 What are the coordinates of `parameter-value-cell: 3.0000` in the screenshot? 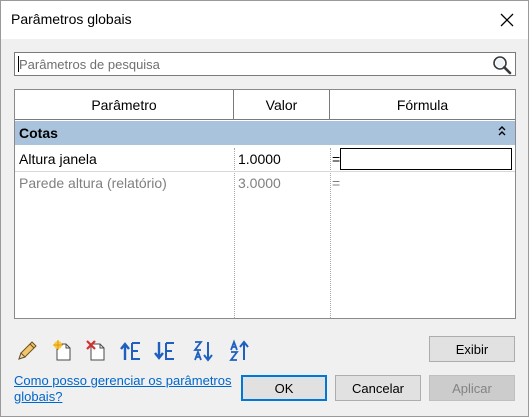 It's located at (259, 183).